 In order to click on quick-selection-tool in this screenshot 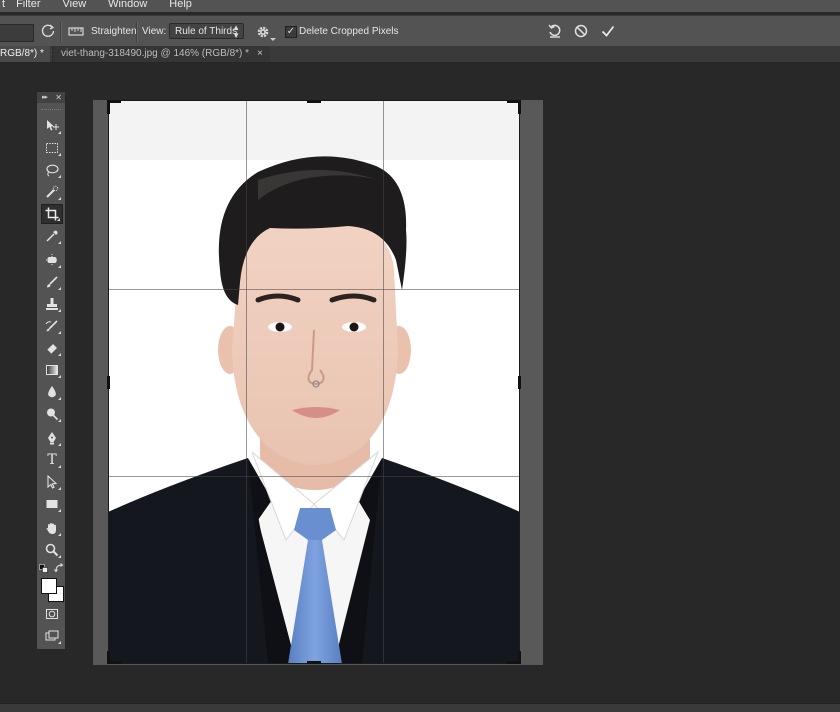, I will do `click(52, 192)`.